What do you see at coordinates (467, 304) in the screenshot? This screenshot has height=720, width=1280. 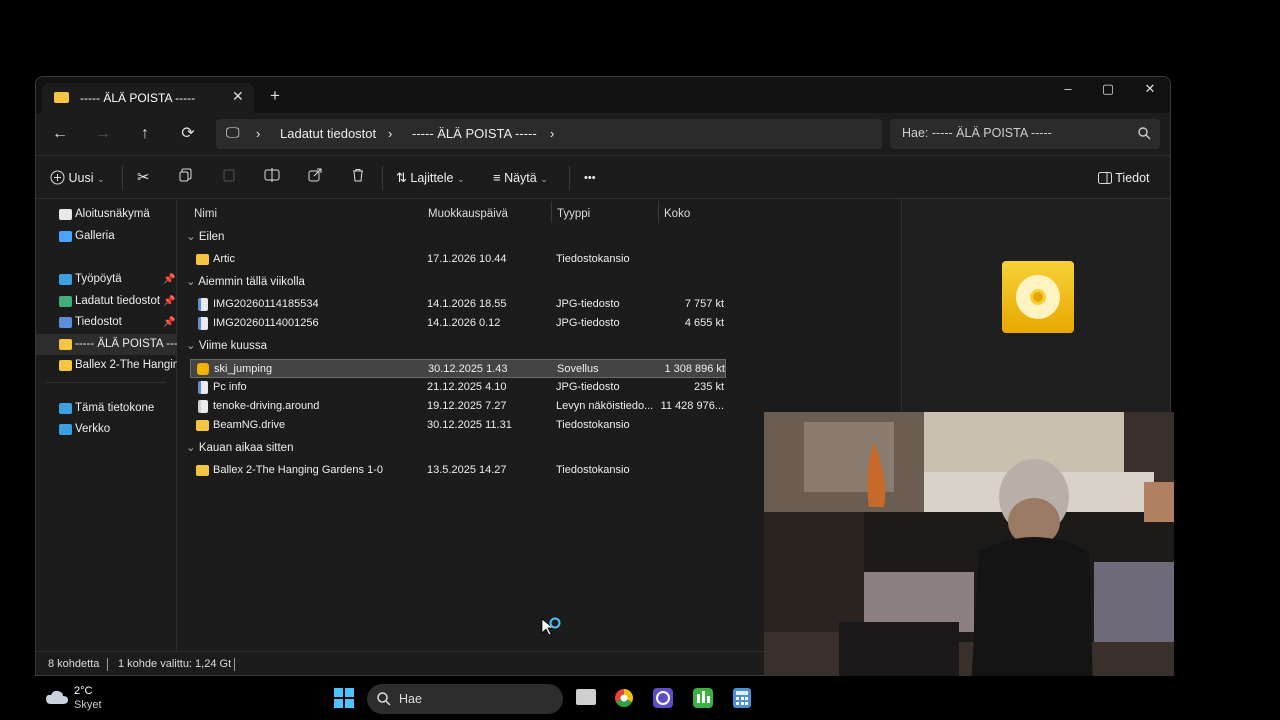 I see `cell-date: 14.1.2026 18.55` at bounding box center [467, 304].